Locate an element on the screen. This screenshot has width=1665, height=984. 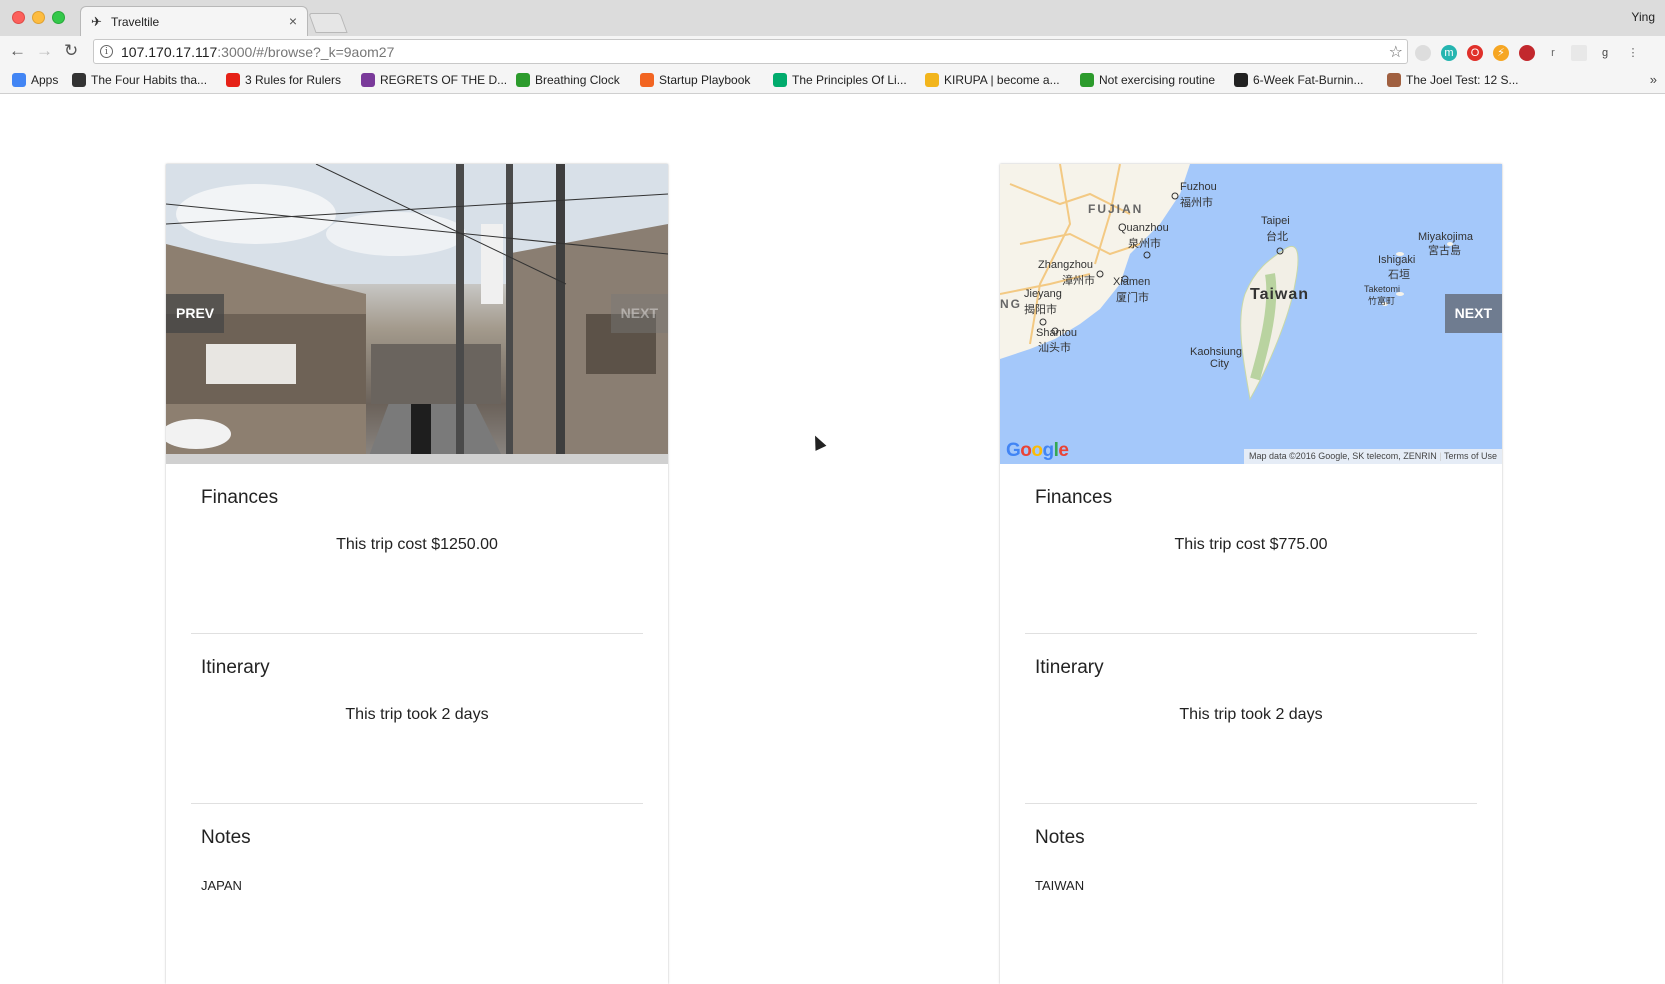
google-logo: Google is located at coordinates (1037, 451).